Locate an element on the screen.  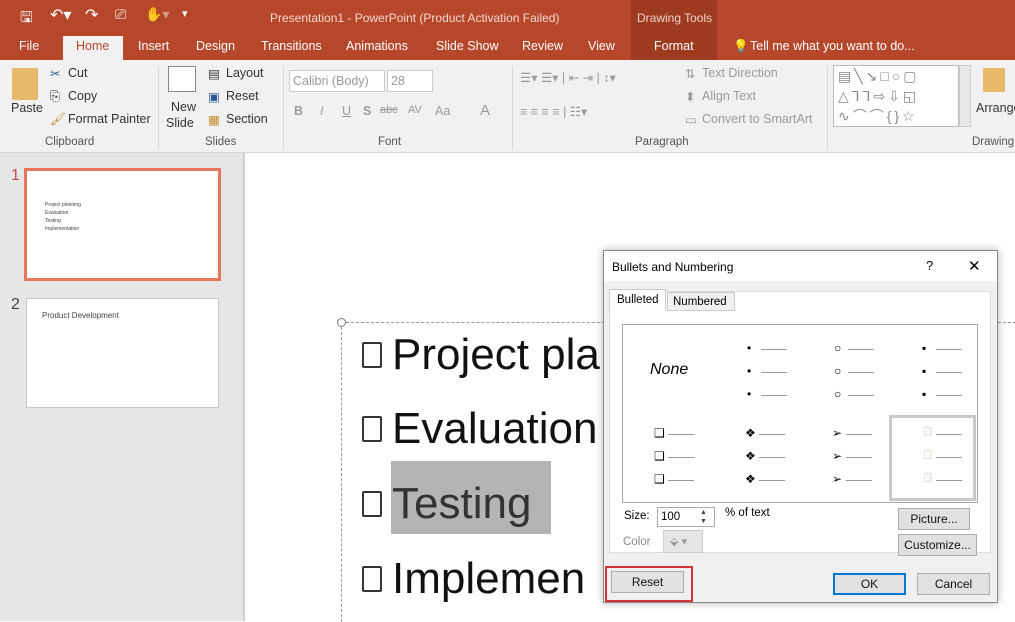
tab-slide-show: Slide Show is located at coordinates (467, 46).